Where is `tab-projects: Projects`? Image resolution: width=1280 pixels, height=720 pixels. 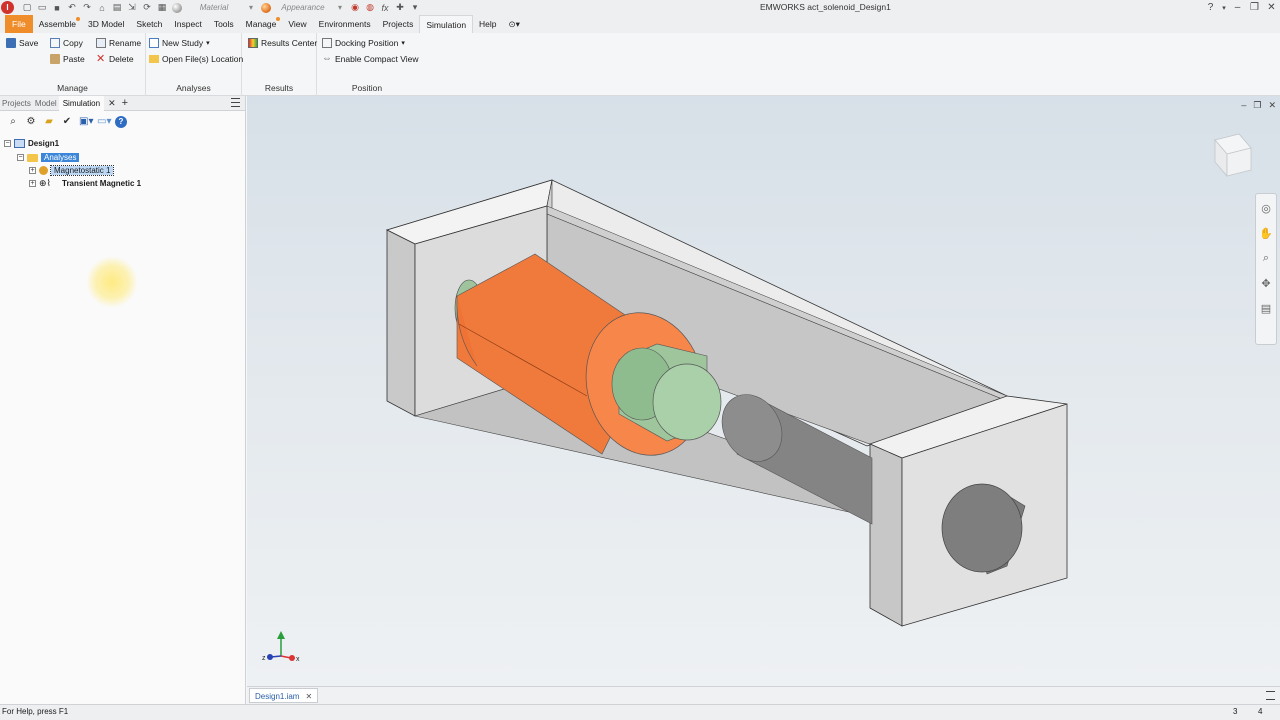
tab-projects: Projects is located at coordinates (398, 24).